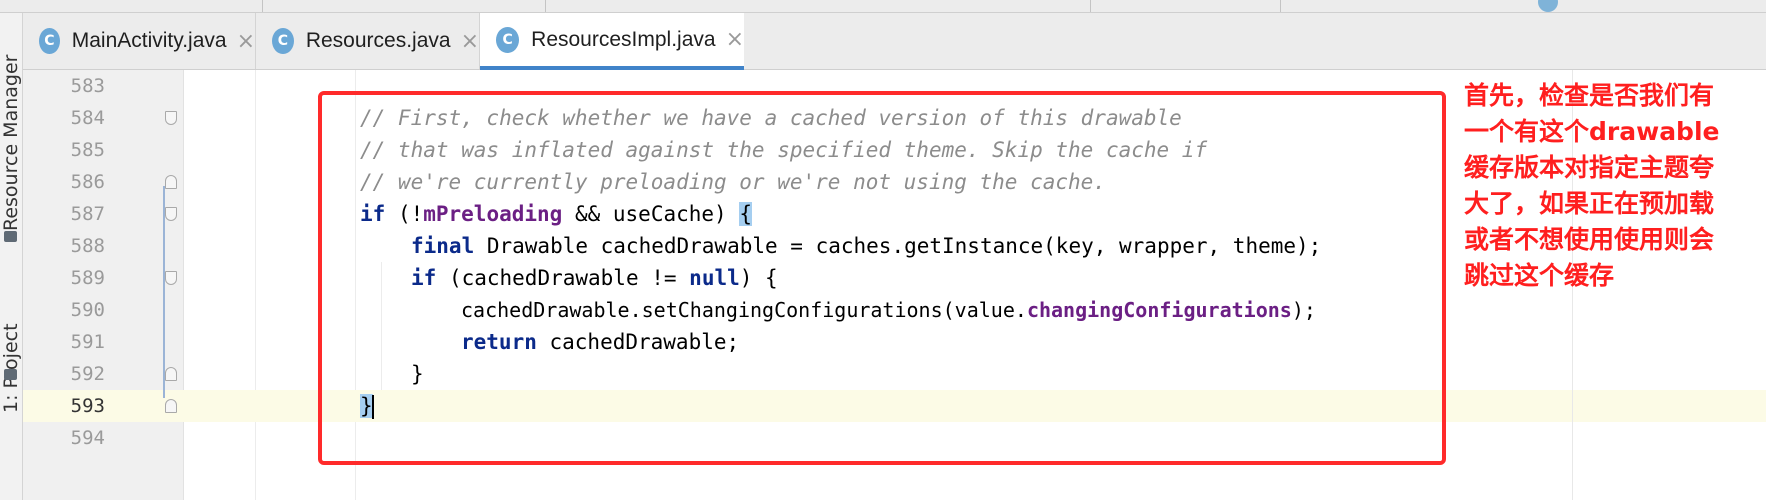  I want to click on project-tab: 1: Project, so click(11, 368).